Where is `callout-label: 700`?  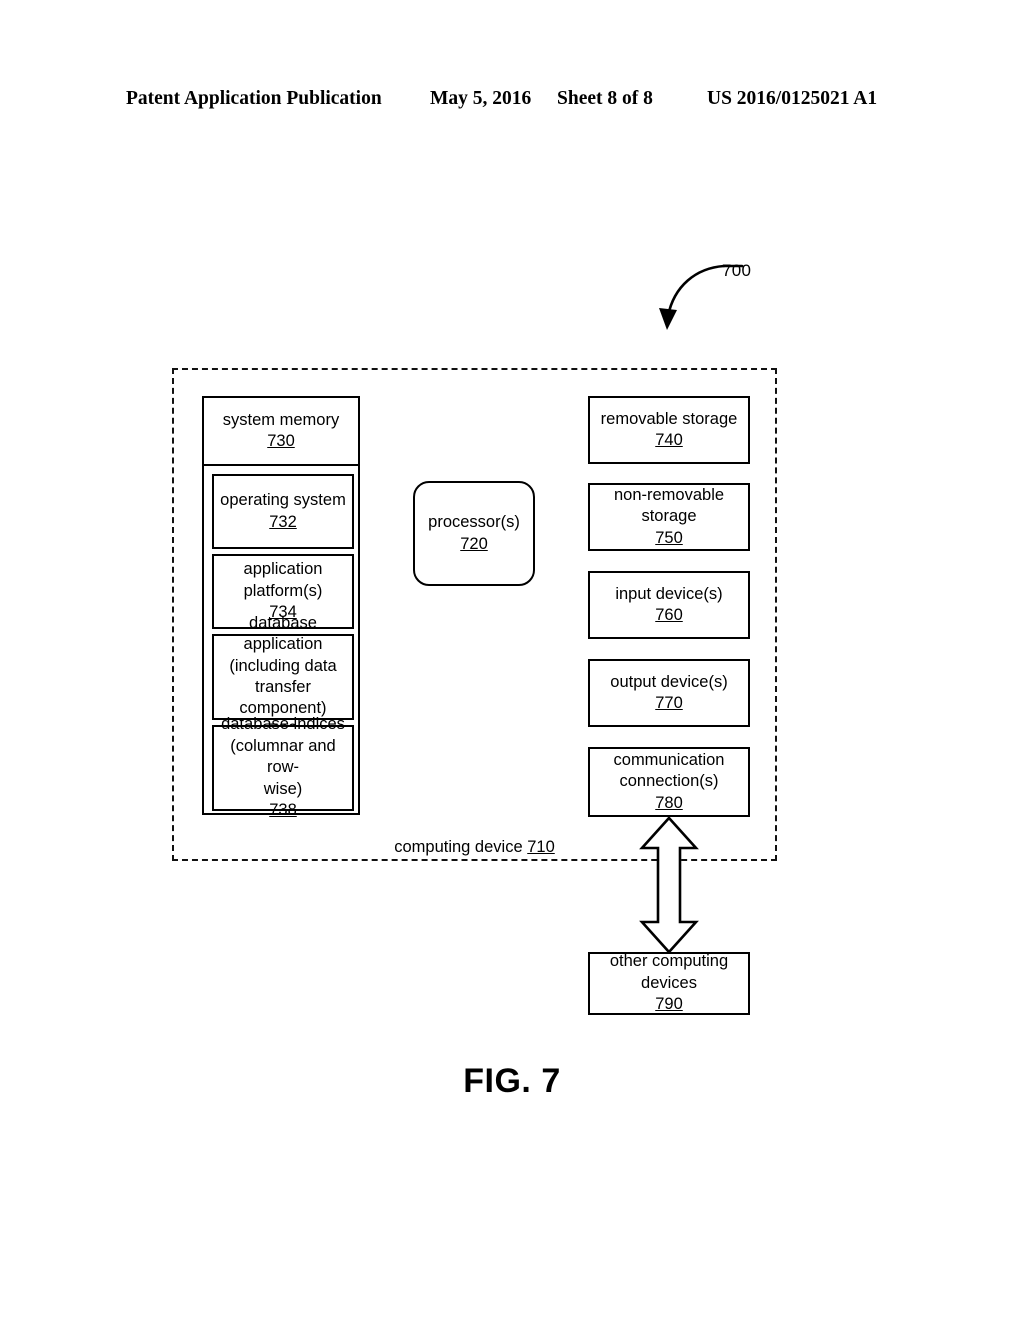
callout-label: 700 is located at coordinates (737, 270).